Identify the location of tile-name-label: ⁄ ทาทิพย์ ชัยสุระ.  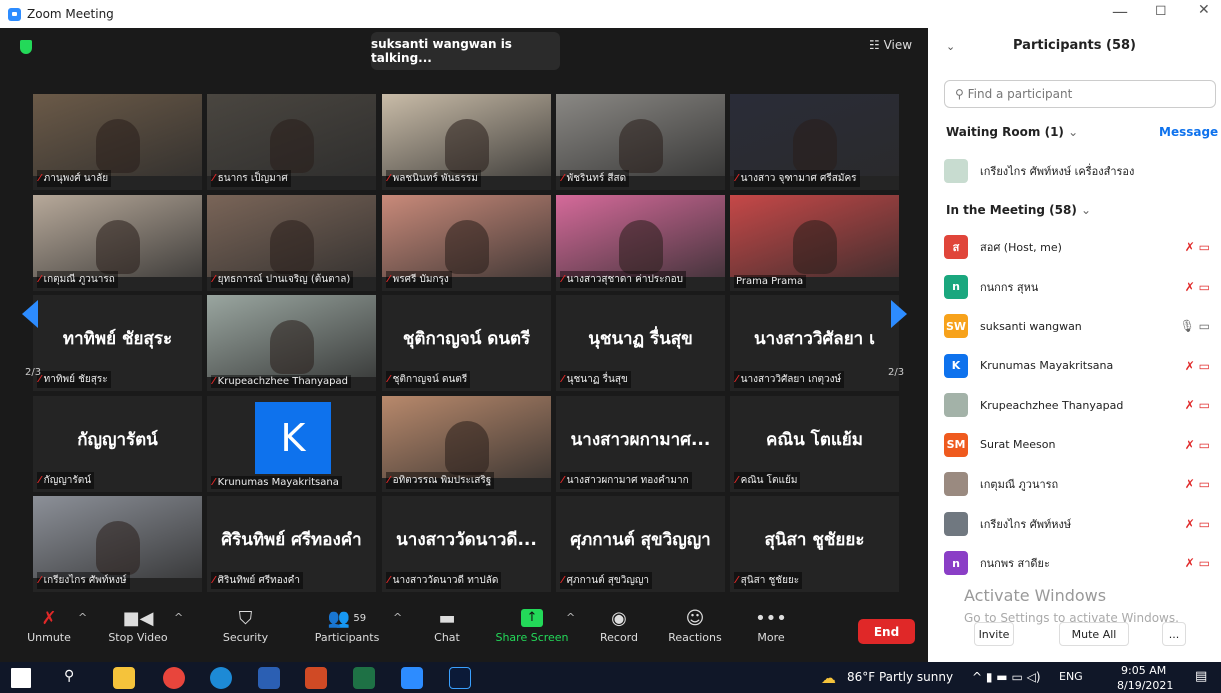
(74, 379).